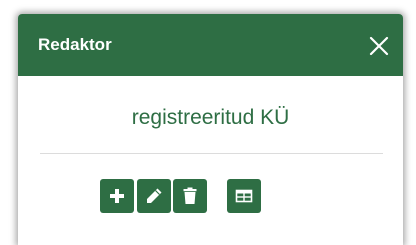 This screenshot has width=416, height=245. I want to click on pencil-icon, so click(154, 195).